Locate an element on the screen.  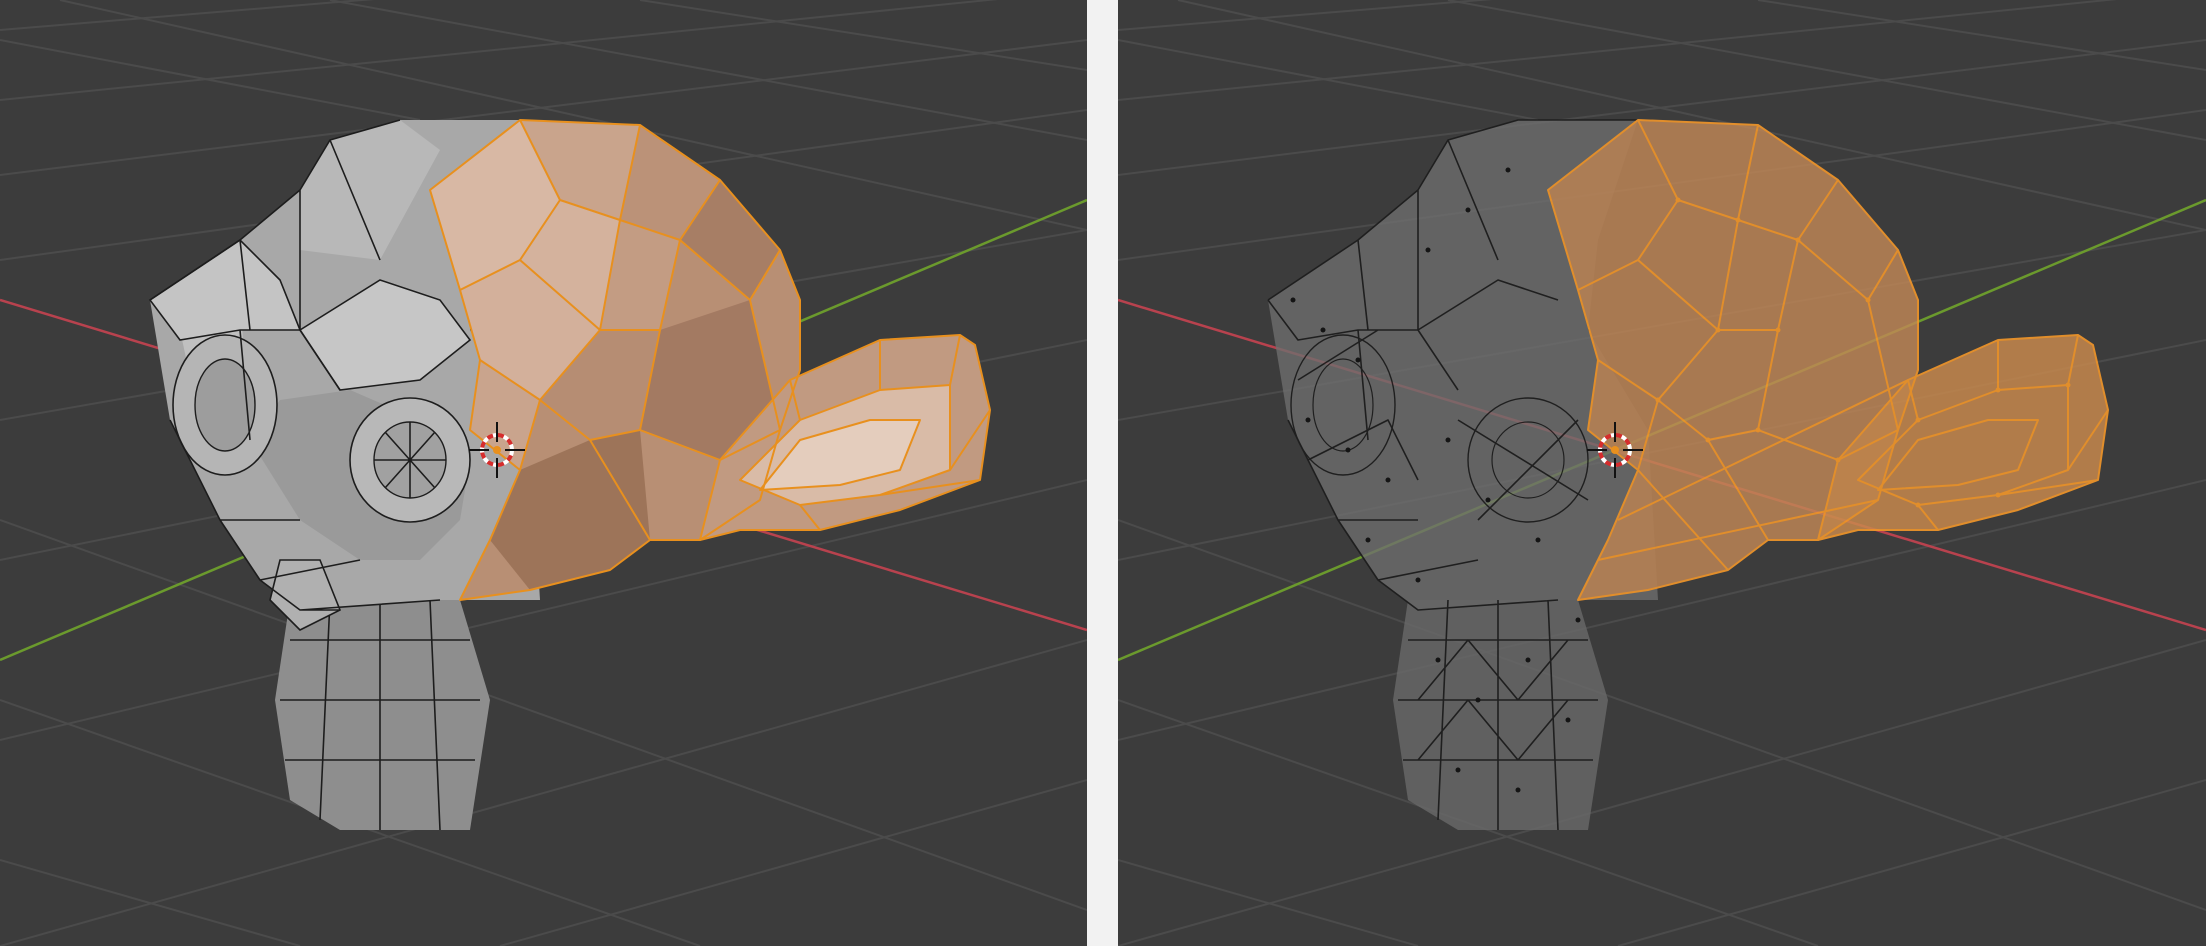
viewport-divider is located at coordinates (1102, 473).